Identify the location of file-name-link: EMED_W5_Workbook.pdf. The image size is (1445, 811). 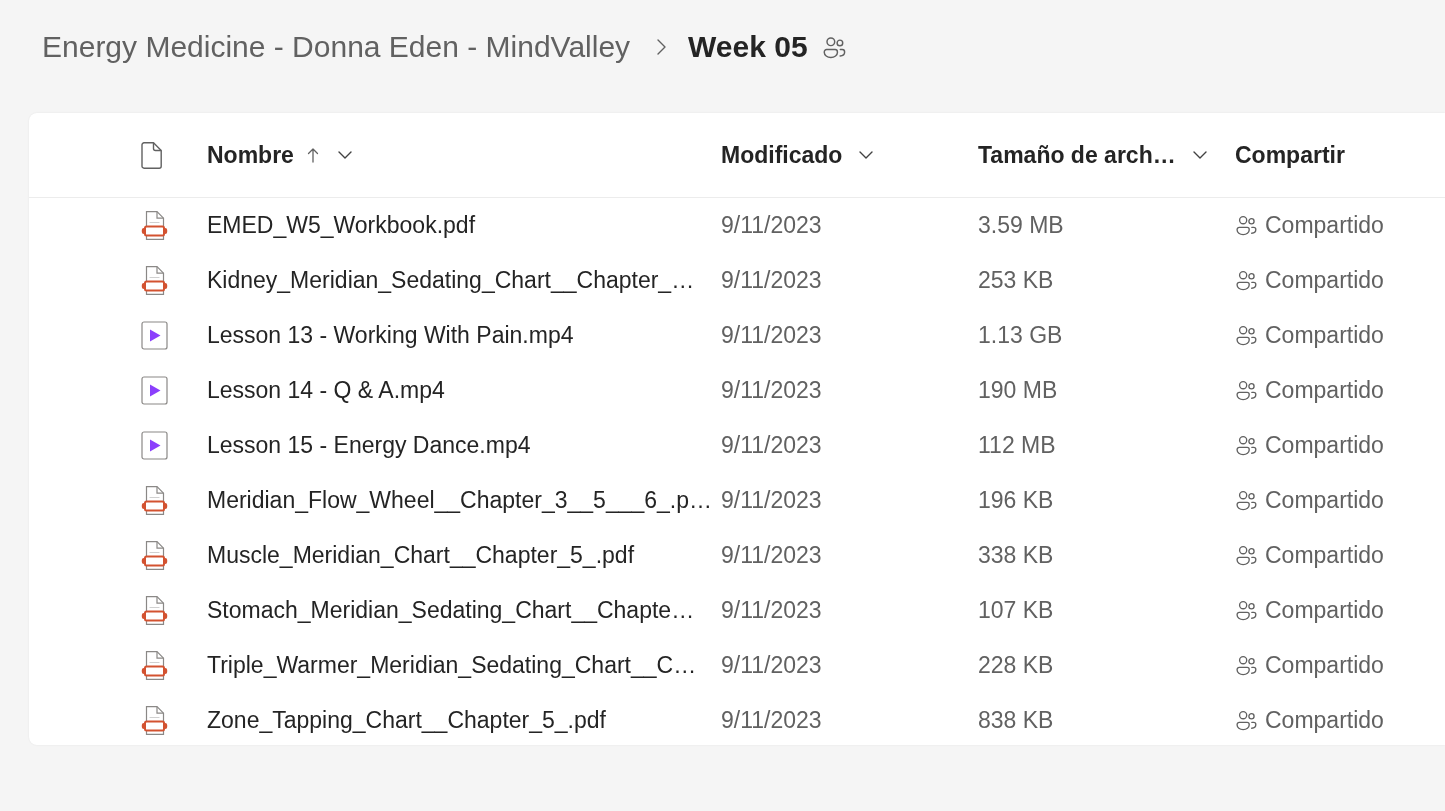
(341, 225).